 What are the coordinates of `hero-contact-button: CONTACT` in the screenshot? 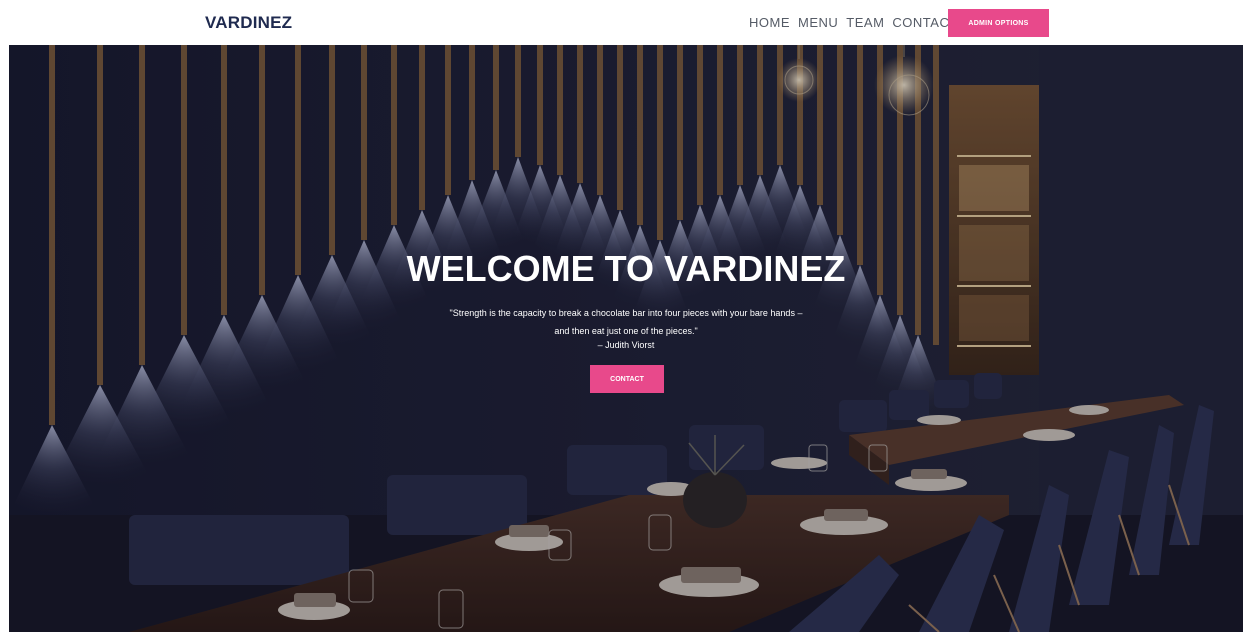 It's located at (627, 379).